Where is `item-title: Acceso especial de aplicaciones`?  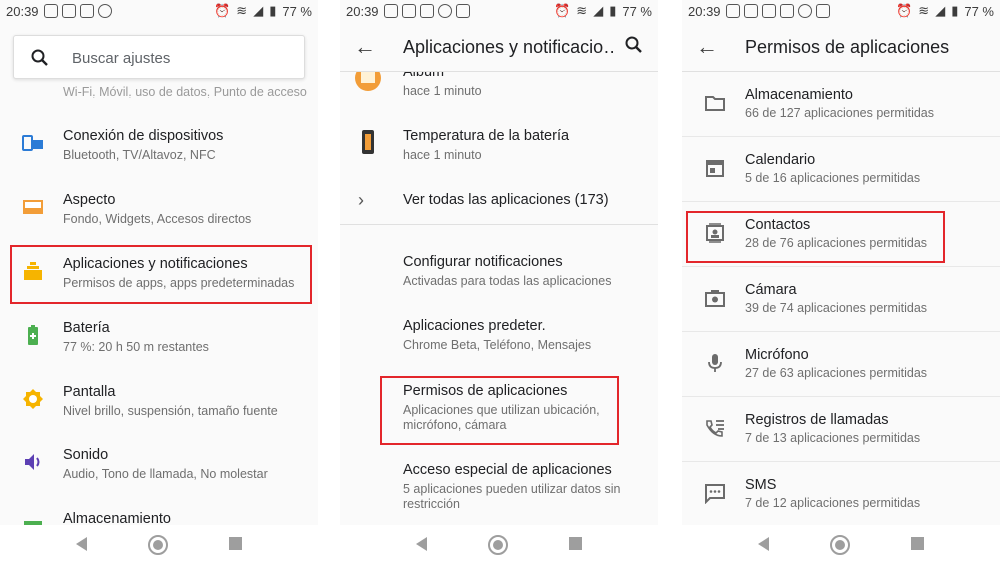 item-title: Acceso especial de aplicaciones is located at coordinates (507, 470).